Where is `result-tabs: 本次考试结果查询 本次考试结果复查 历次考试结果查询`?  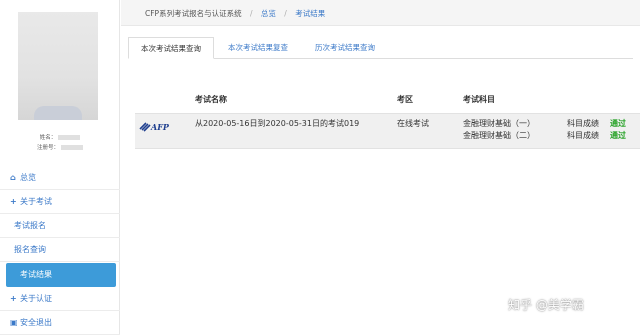
result-tabs: 本次考试结果查询 本次考试结果复查 历次考试结果查询 is located at coordinates (380, 48).